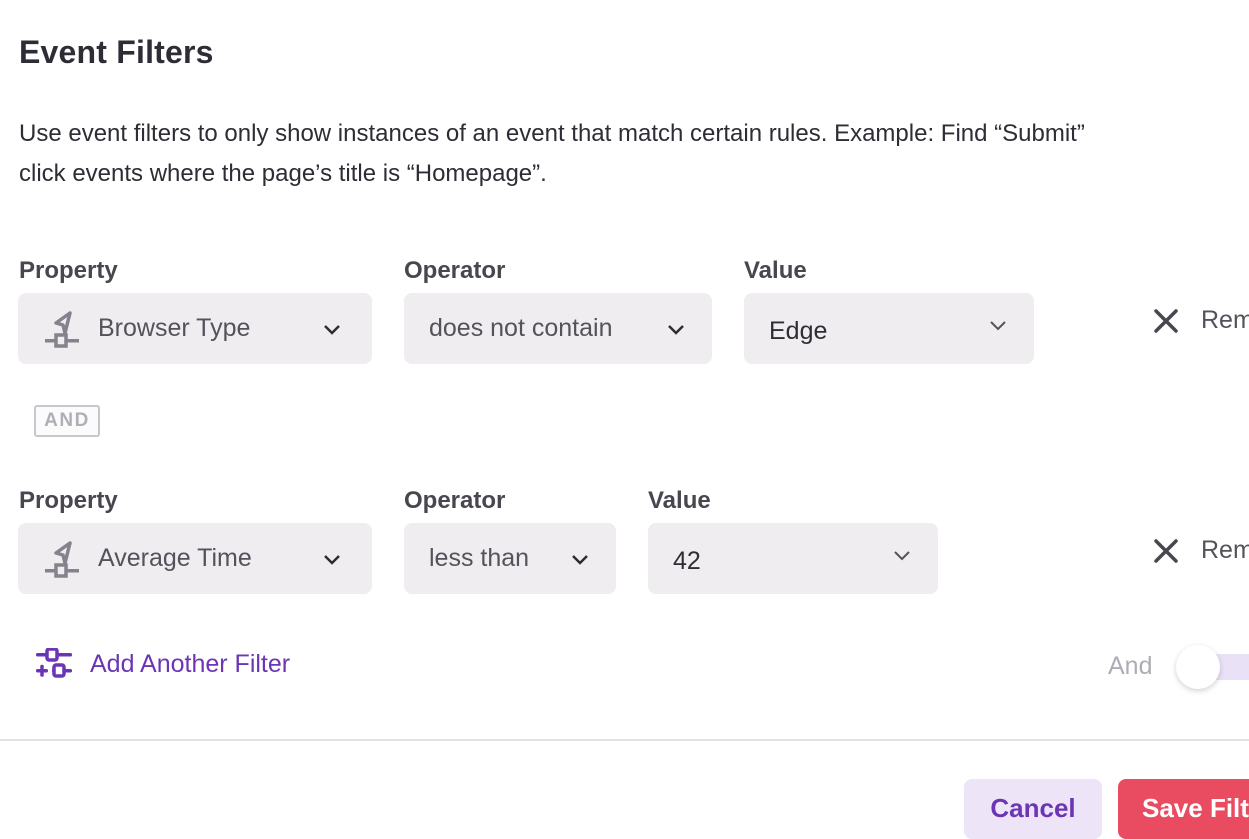  I want to click on add-another-filter-label: Add Another Filter, so click(190, 663).